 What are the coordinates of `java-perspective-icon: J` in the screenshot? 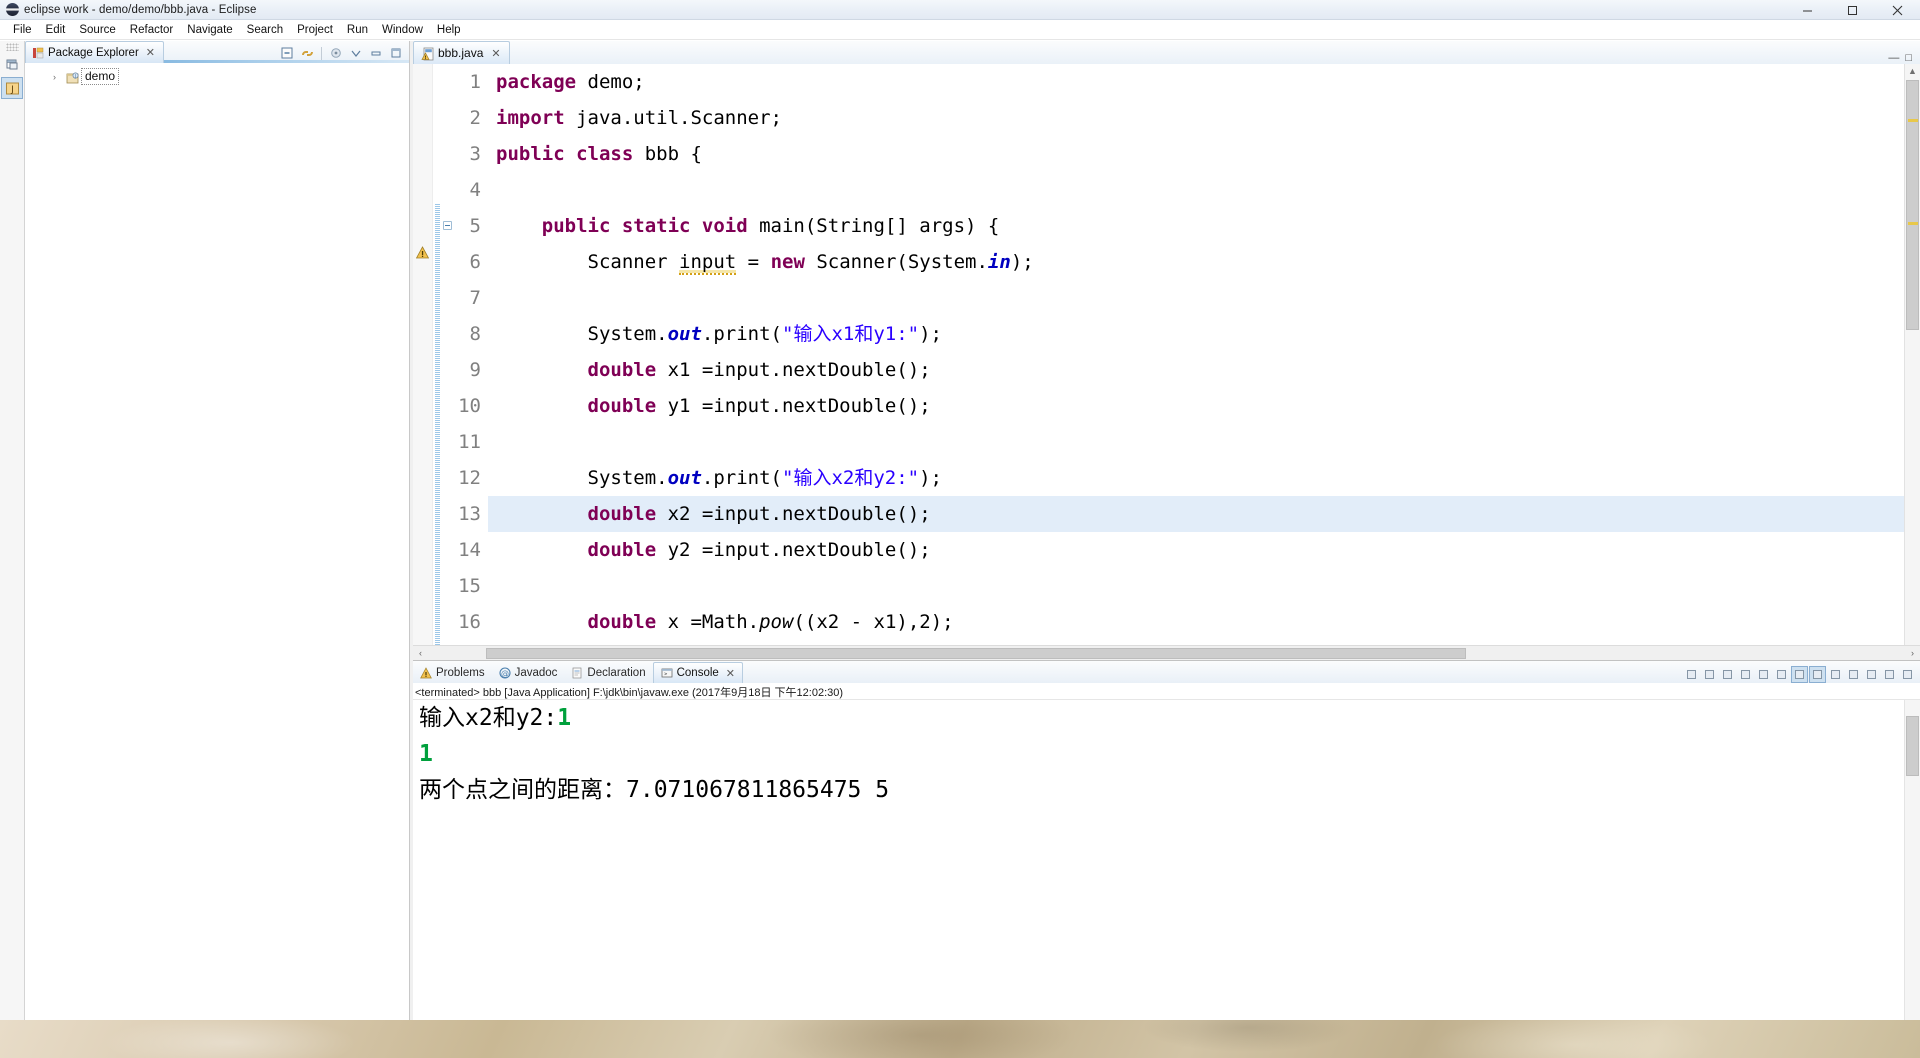 It's located at (12, 88).